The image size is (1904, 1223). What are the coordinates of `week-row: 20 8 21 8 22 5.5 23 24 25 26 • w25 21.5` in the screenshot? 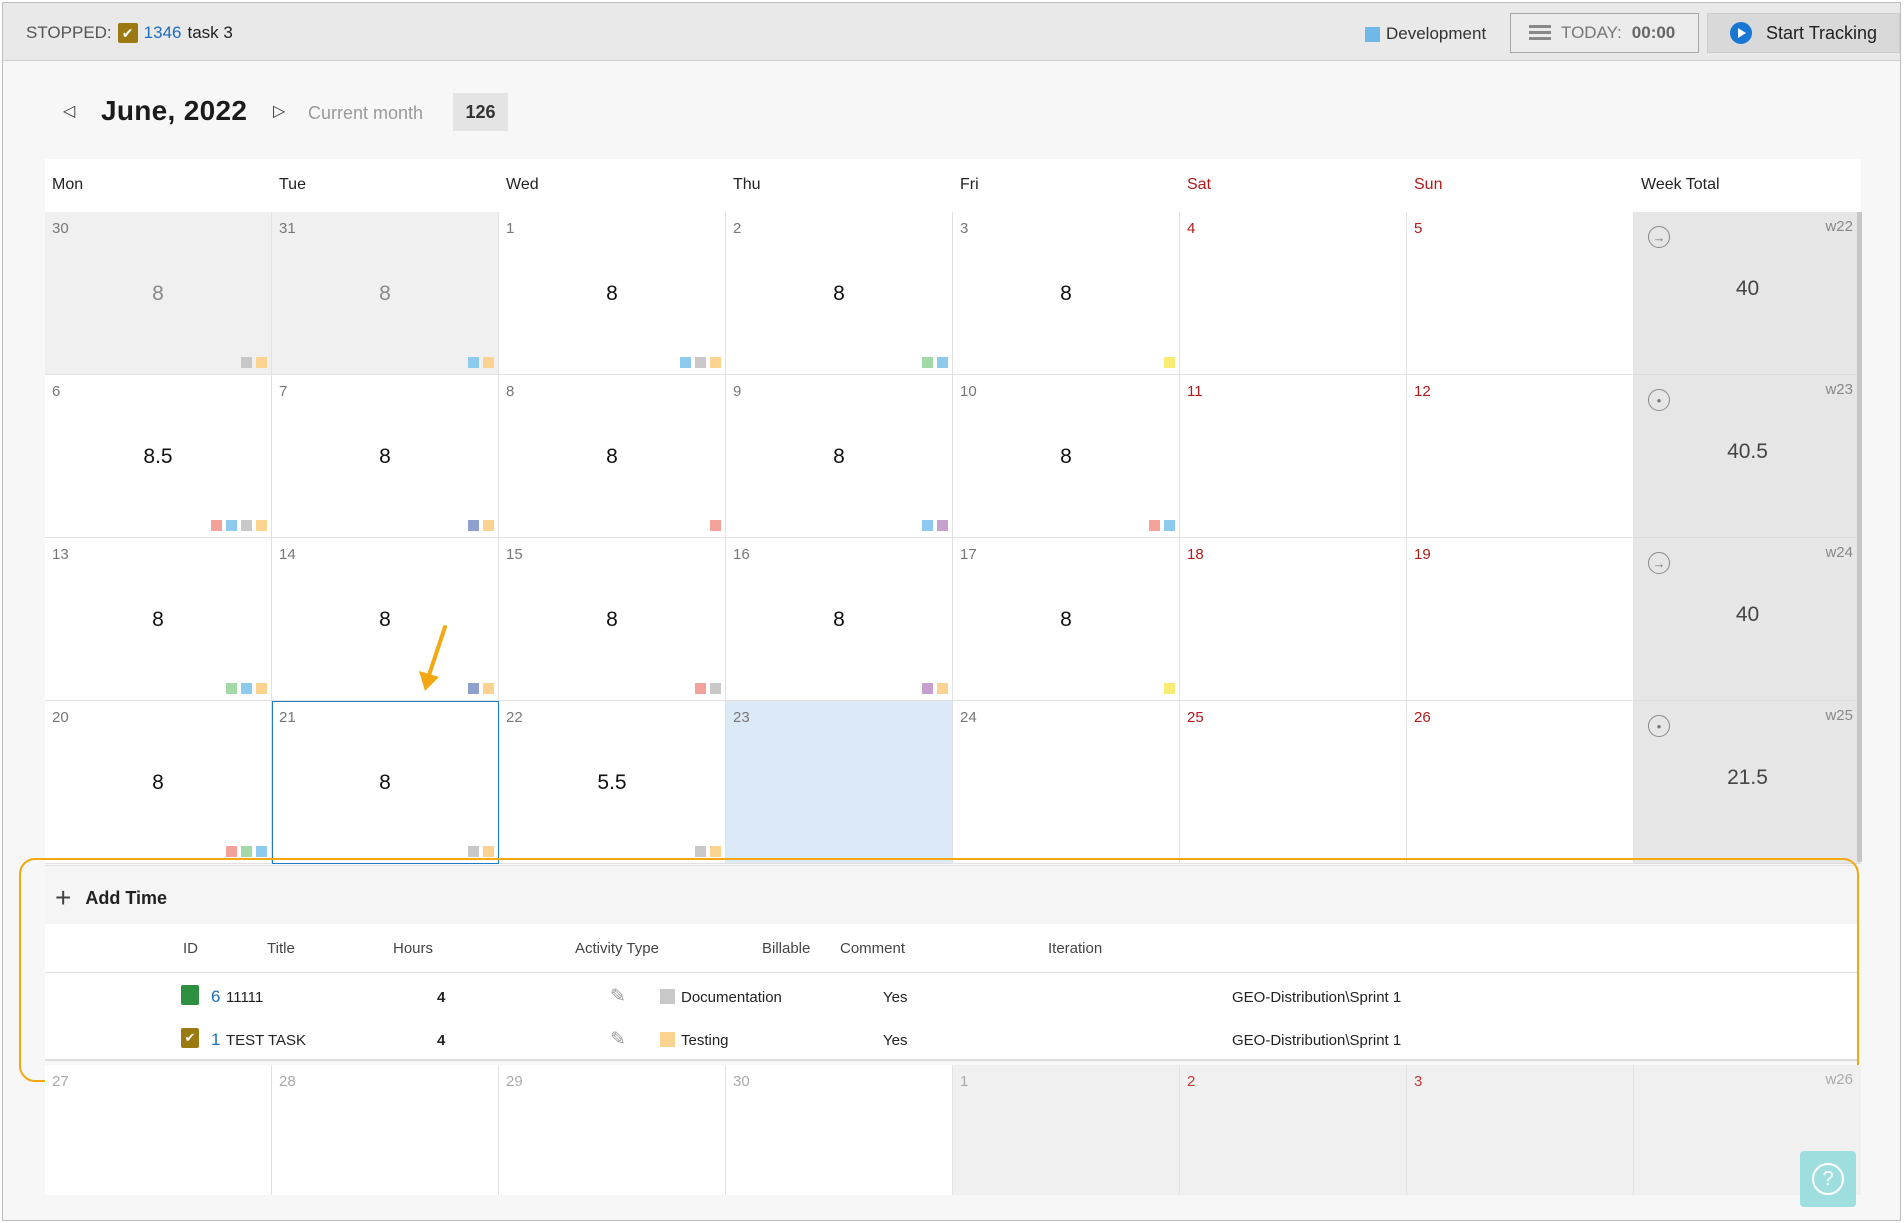 It's located at (953, 782).